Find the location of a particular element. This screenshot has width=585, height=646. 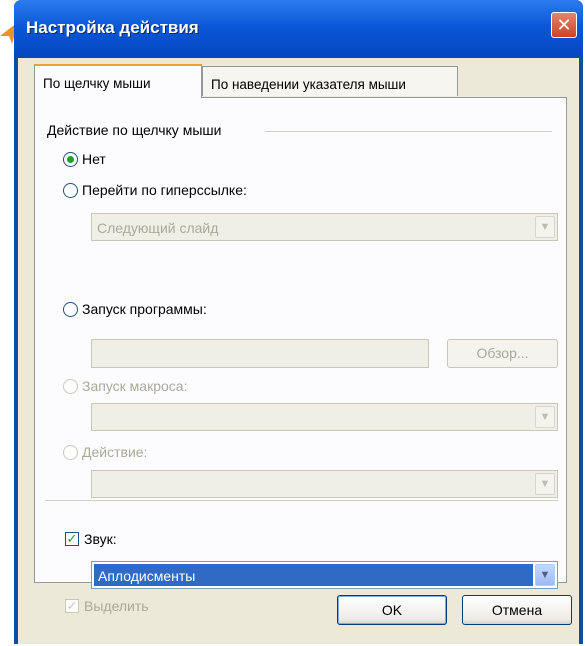

group-divider is located at coordinates (408, 131).